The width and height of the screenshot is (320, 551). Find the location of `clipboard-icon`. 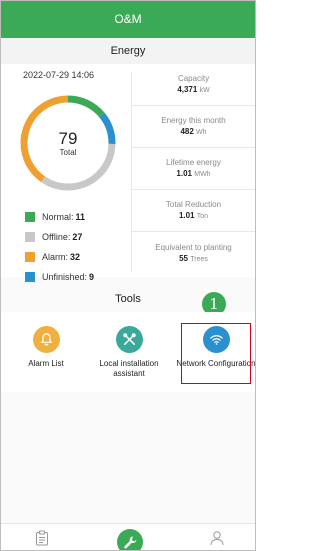

clipboard-icon is located at coordinates (47, 540).